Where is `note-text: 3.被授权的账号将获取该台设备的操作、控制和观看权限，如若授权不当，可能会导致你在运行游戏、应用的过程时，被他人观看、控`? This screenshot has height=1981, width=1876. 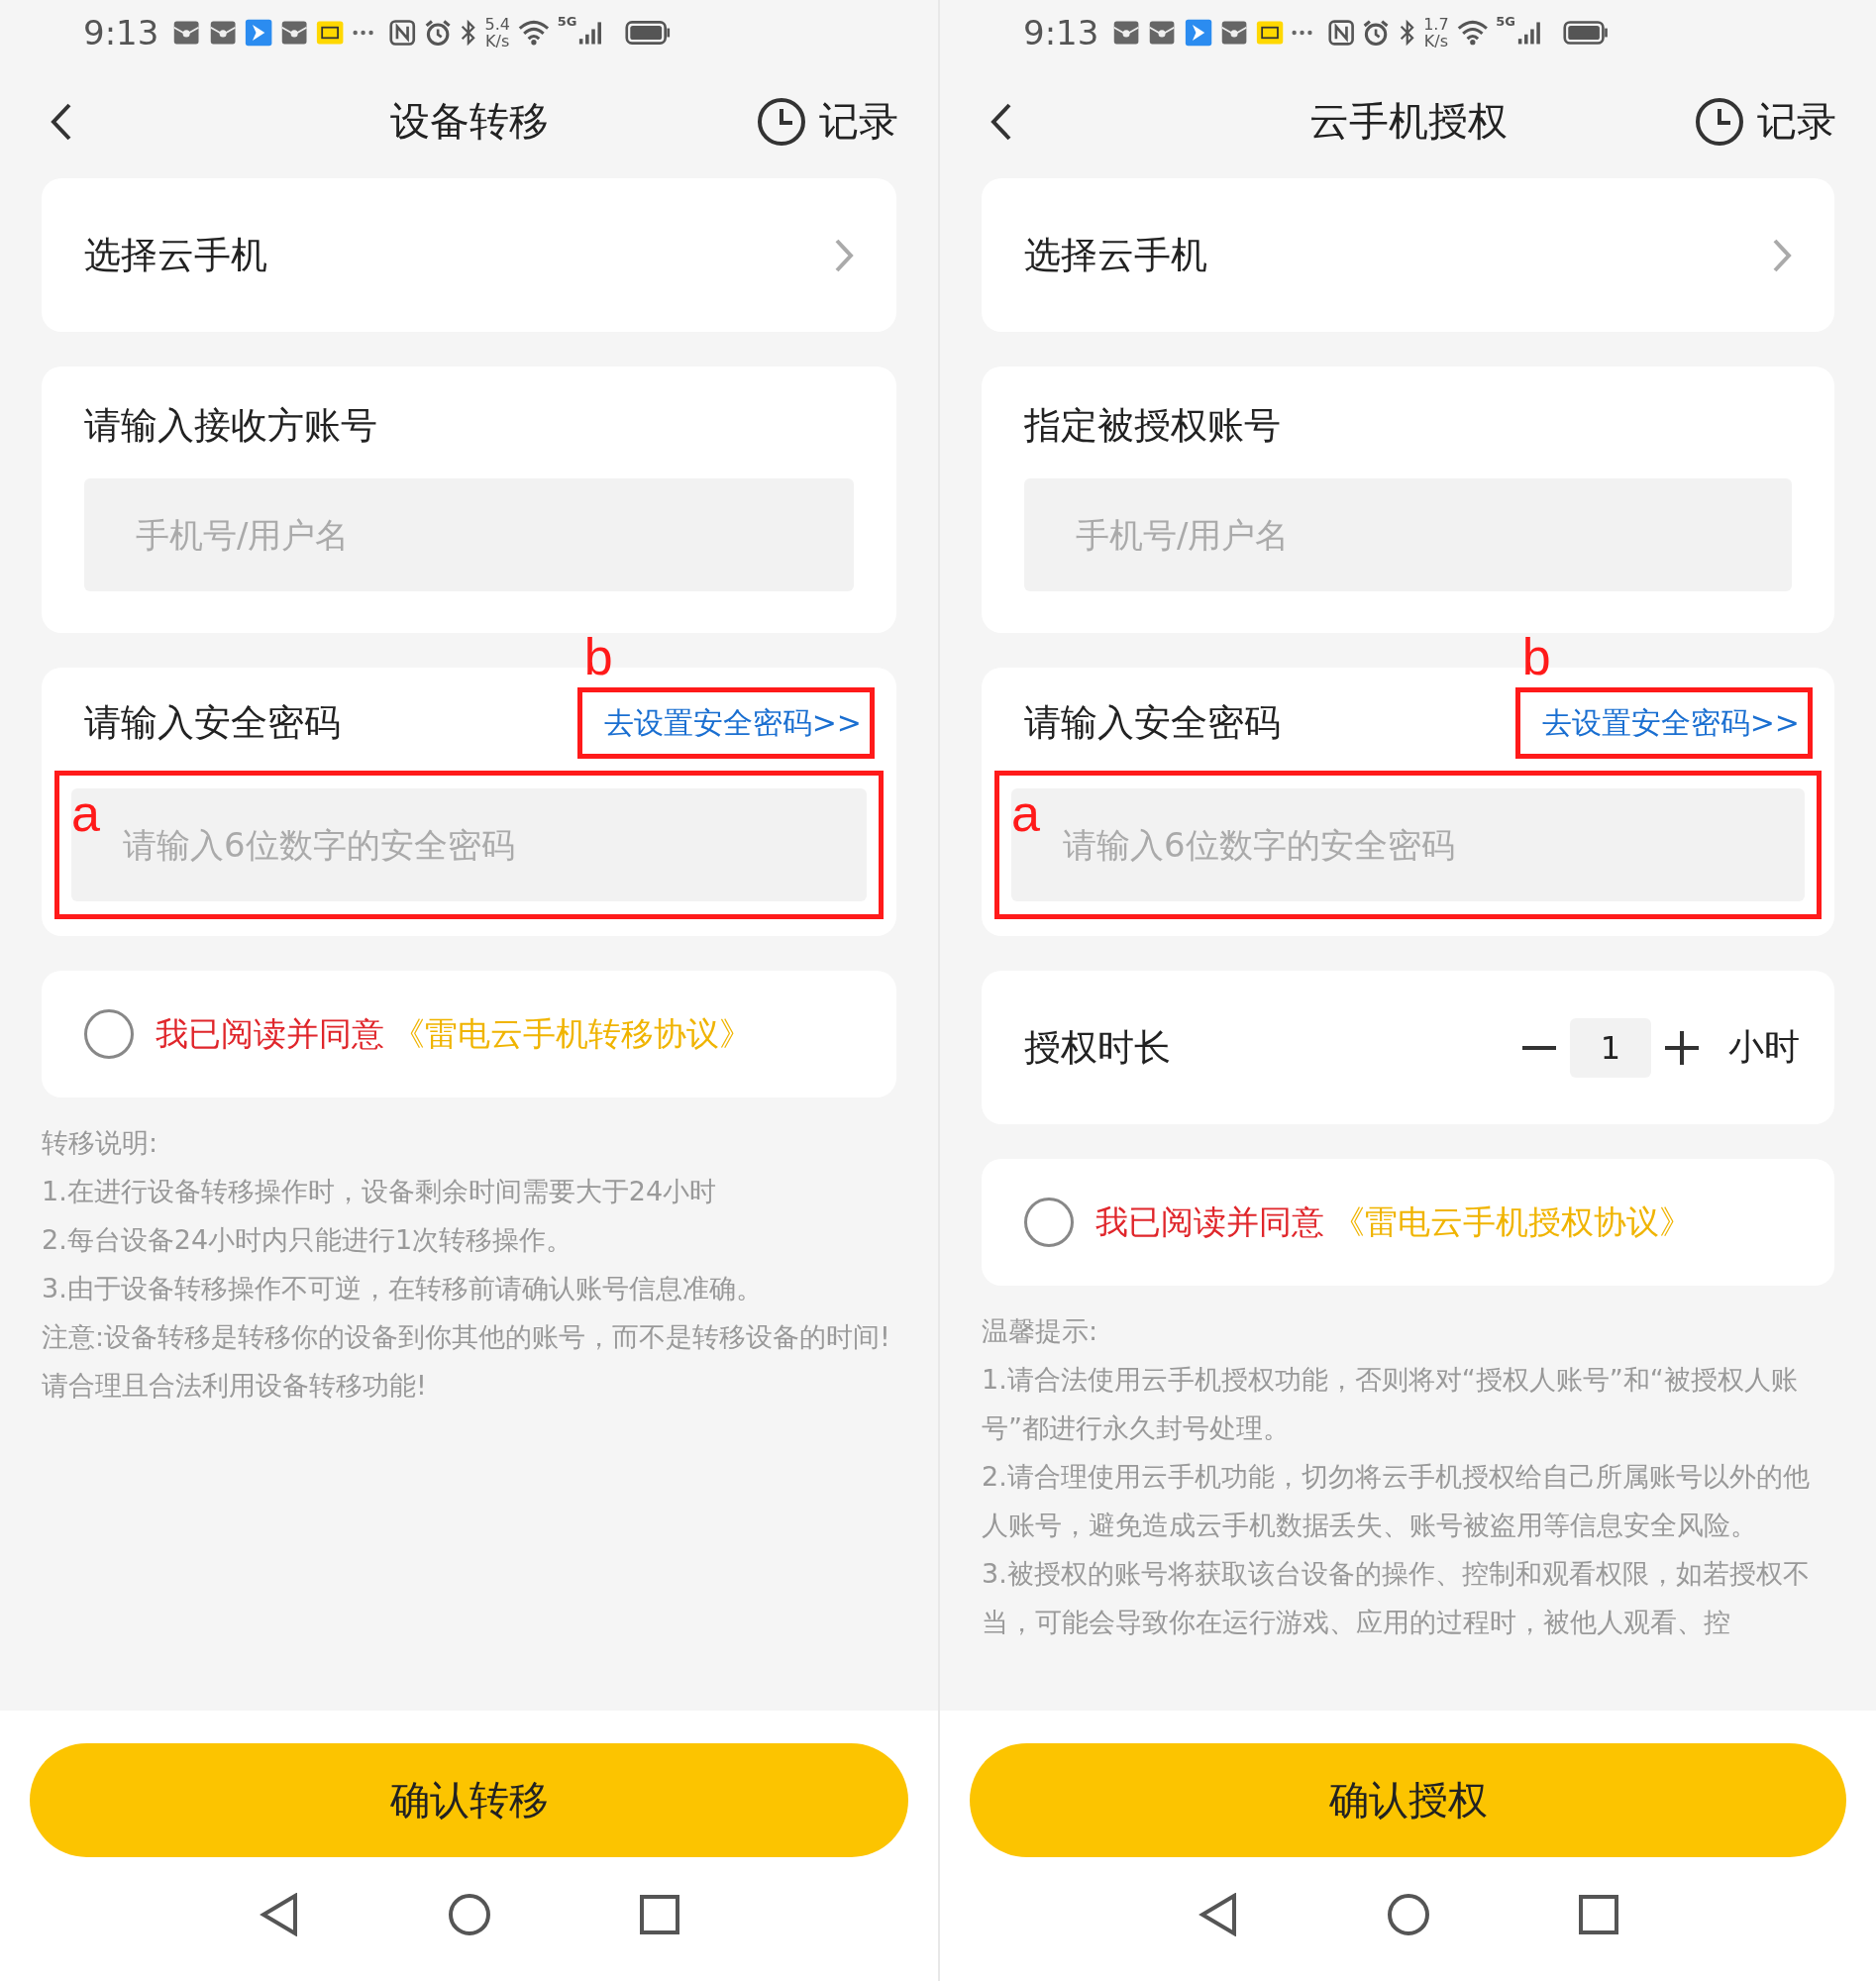 note-text: 3.被授权的账号将获取该台设备的操作、控制和观看权限，如若授权不当，可能会导致你在运行游戏、应用的过程时，被他人观看、控 is located at coordinates (1396, 1598).